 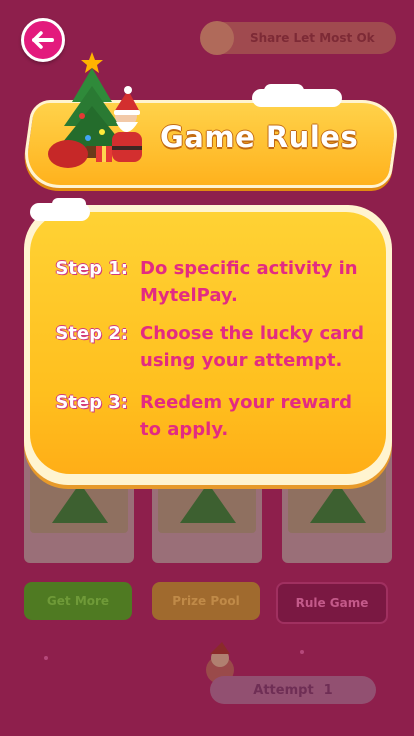 I want to click on share-pill: Share Let Most Ok, so click(x=298, y=38).